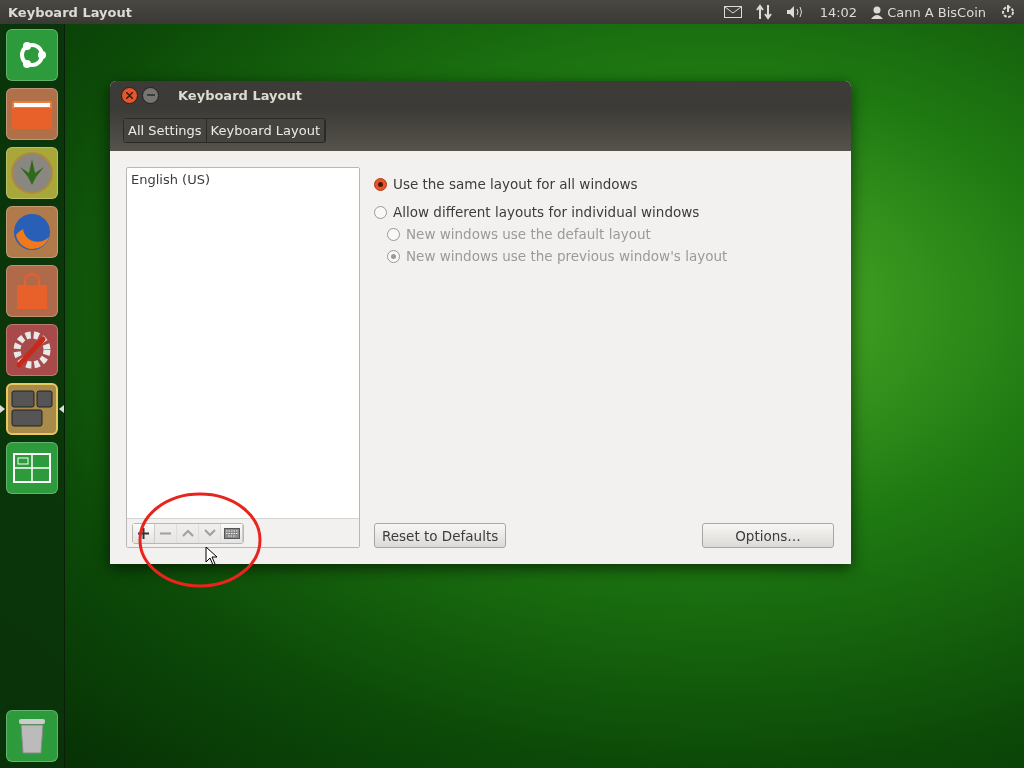 The height and width of the screenshot is (768, 1024). What do you see at coordinates (209, 533) in the screenshot?
I see `chevron-down-icon` at bounding box center [209, 533].